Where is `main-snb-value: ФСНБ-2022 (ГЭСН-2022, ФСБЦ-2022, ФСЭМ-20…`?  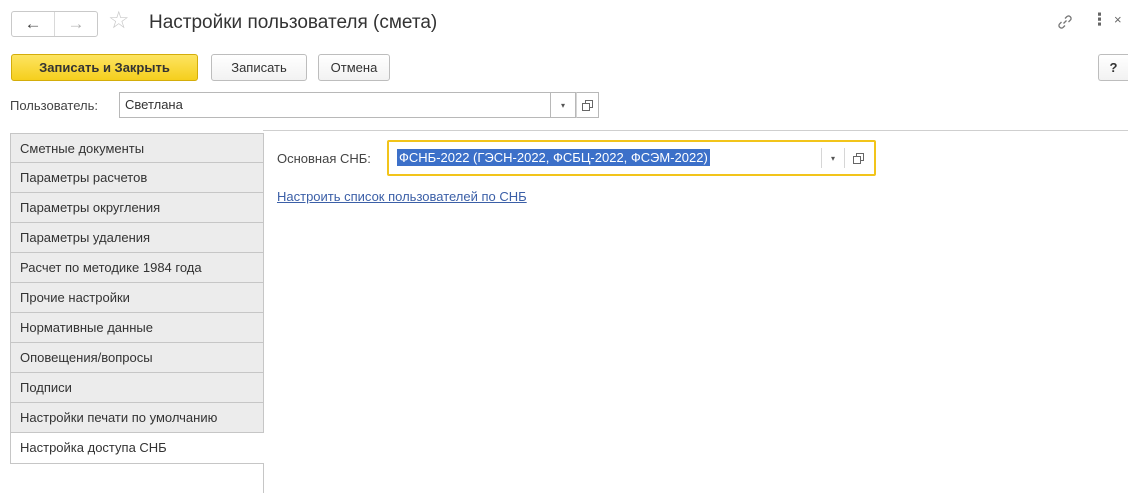
main-snb-value: ФСНБ-2022 (ГЭСН-2022, ФСБЦ-2022, ФСЭМ-20… is located at coordinates (553, 157).